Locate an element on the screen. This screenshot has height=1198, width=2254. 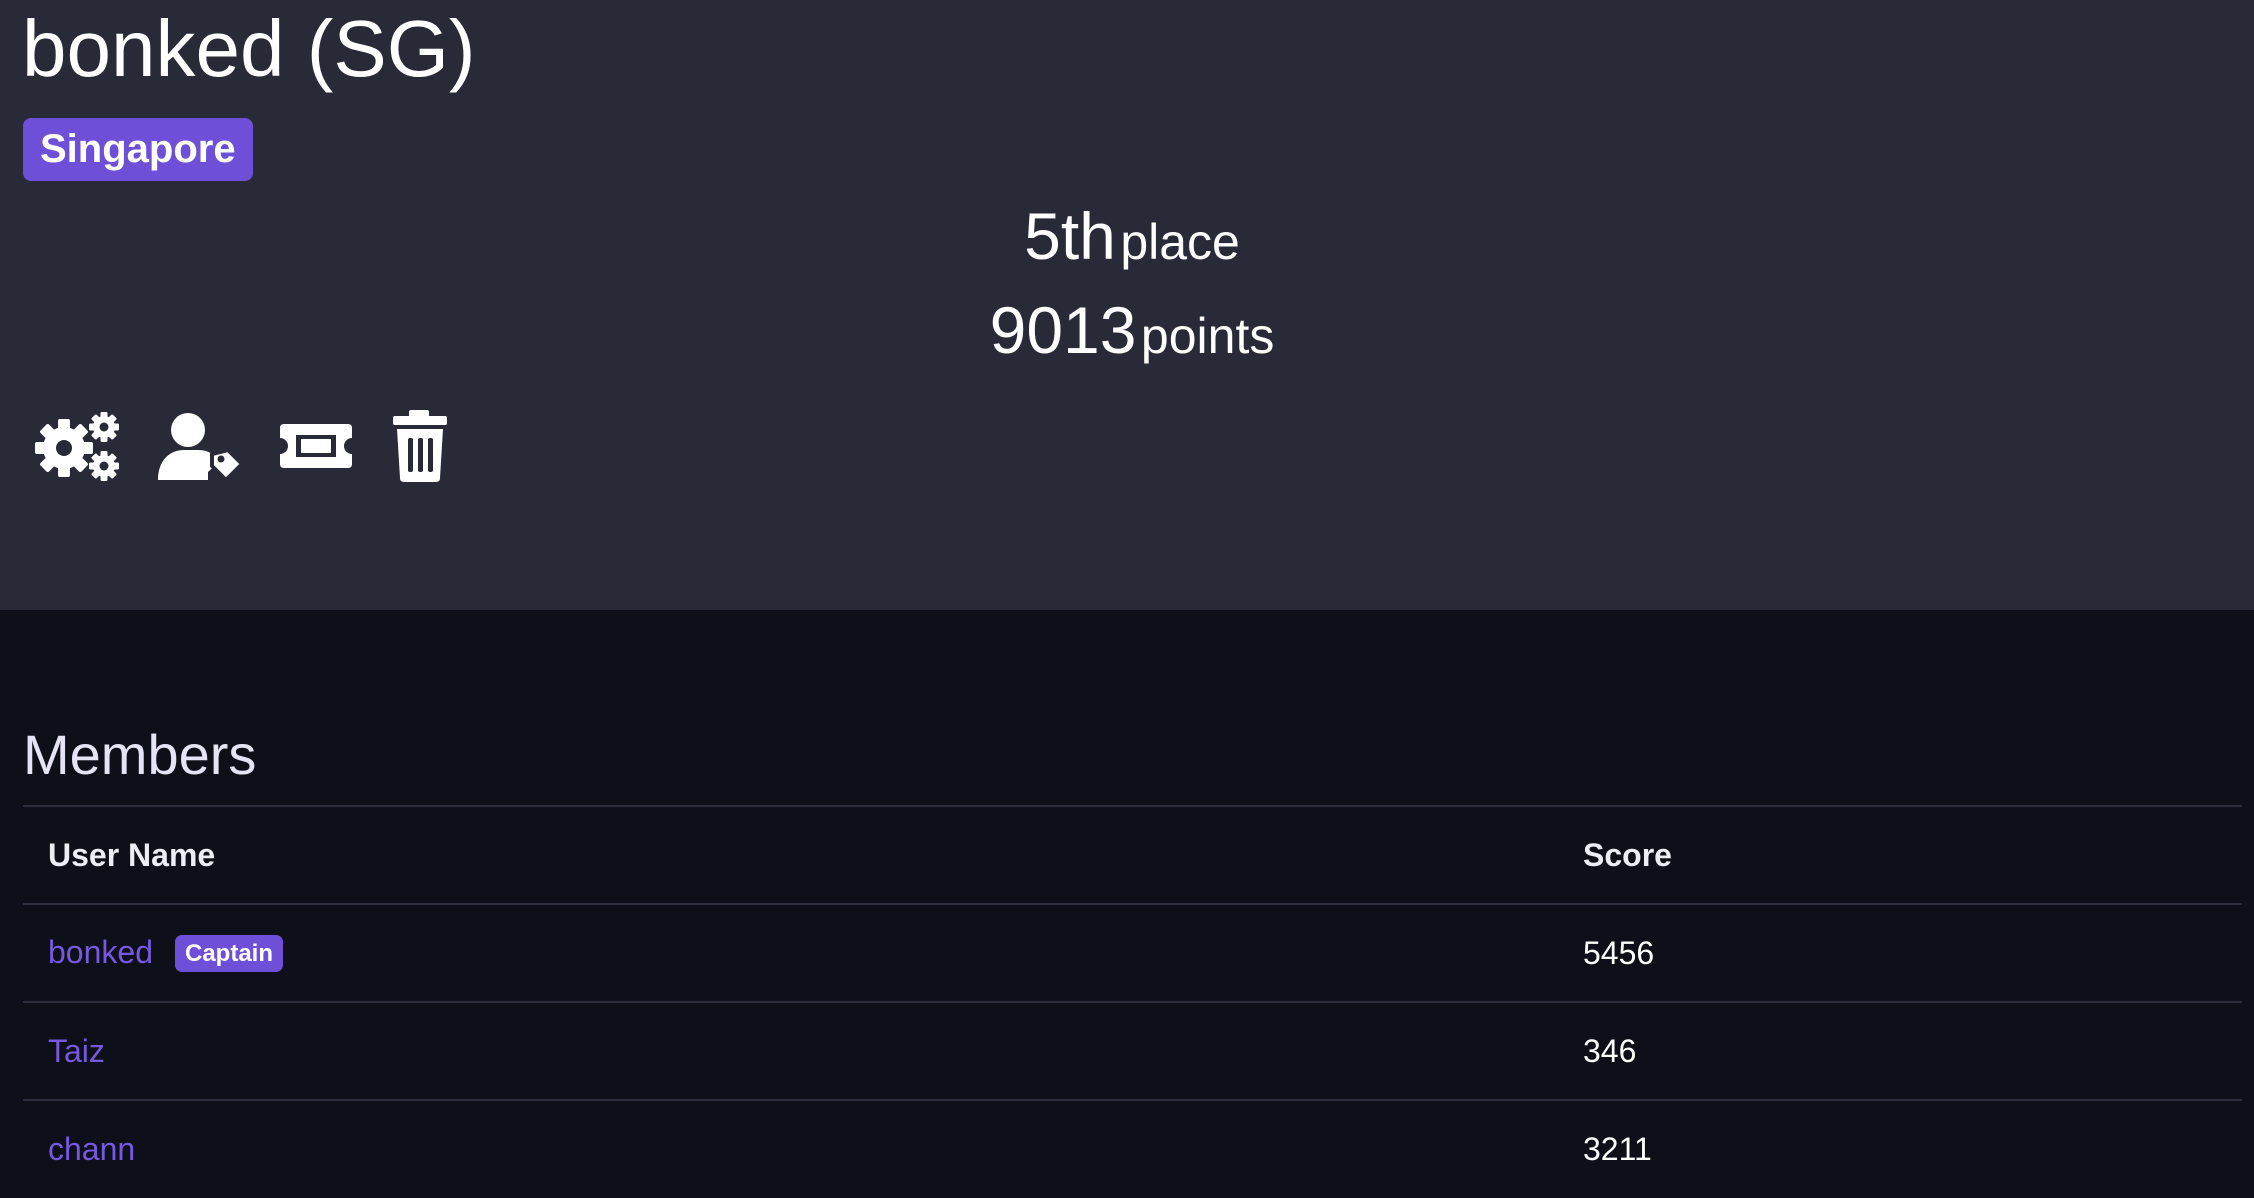
table-row: bonked Captain 5456 is located at coordinates (1132, 952).